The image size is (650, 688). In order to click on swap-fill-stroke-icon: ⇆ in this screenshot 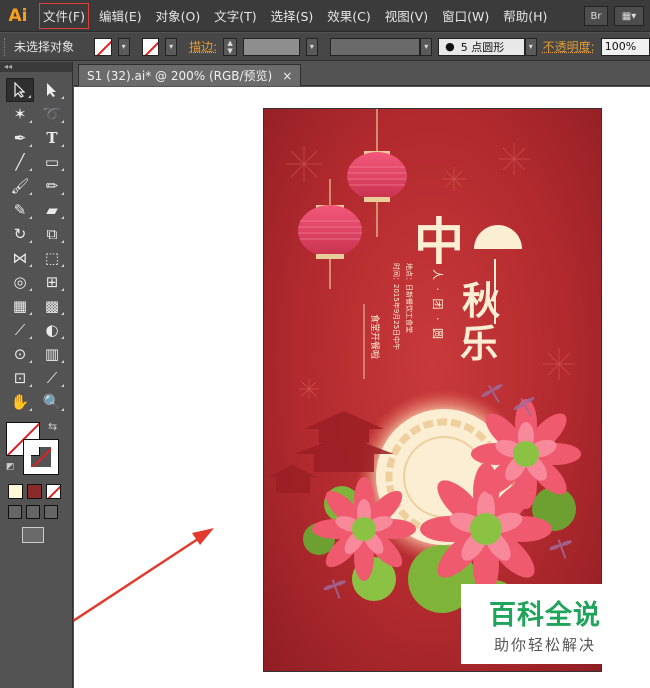, I will do `click(52, 426)`.